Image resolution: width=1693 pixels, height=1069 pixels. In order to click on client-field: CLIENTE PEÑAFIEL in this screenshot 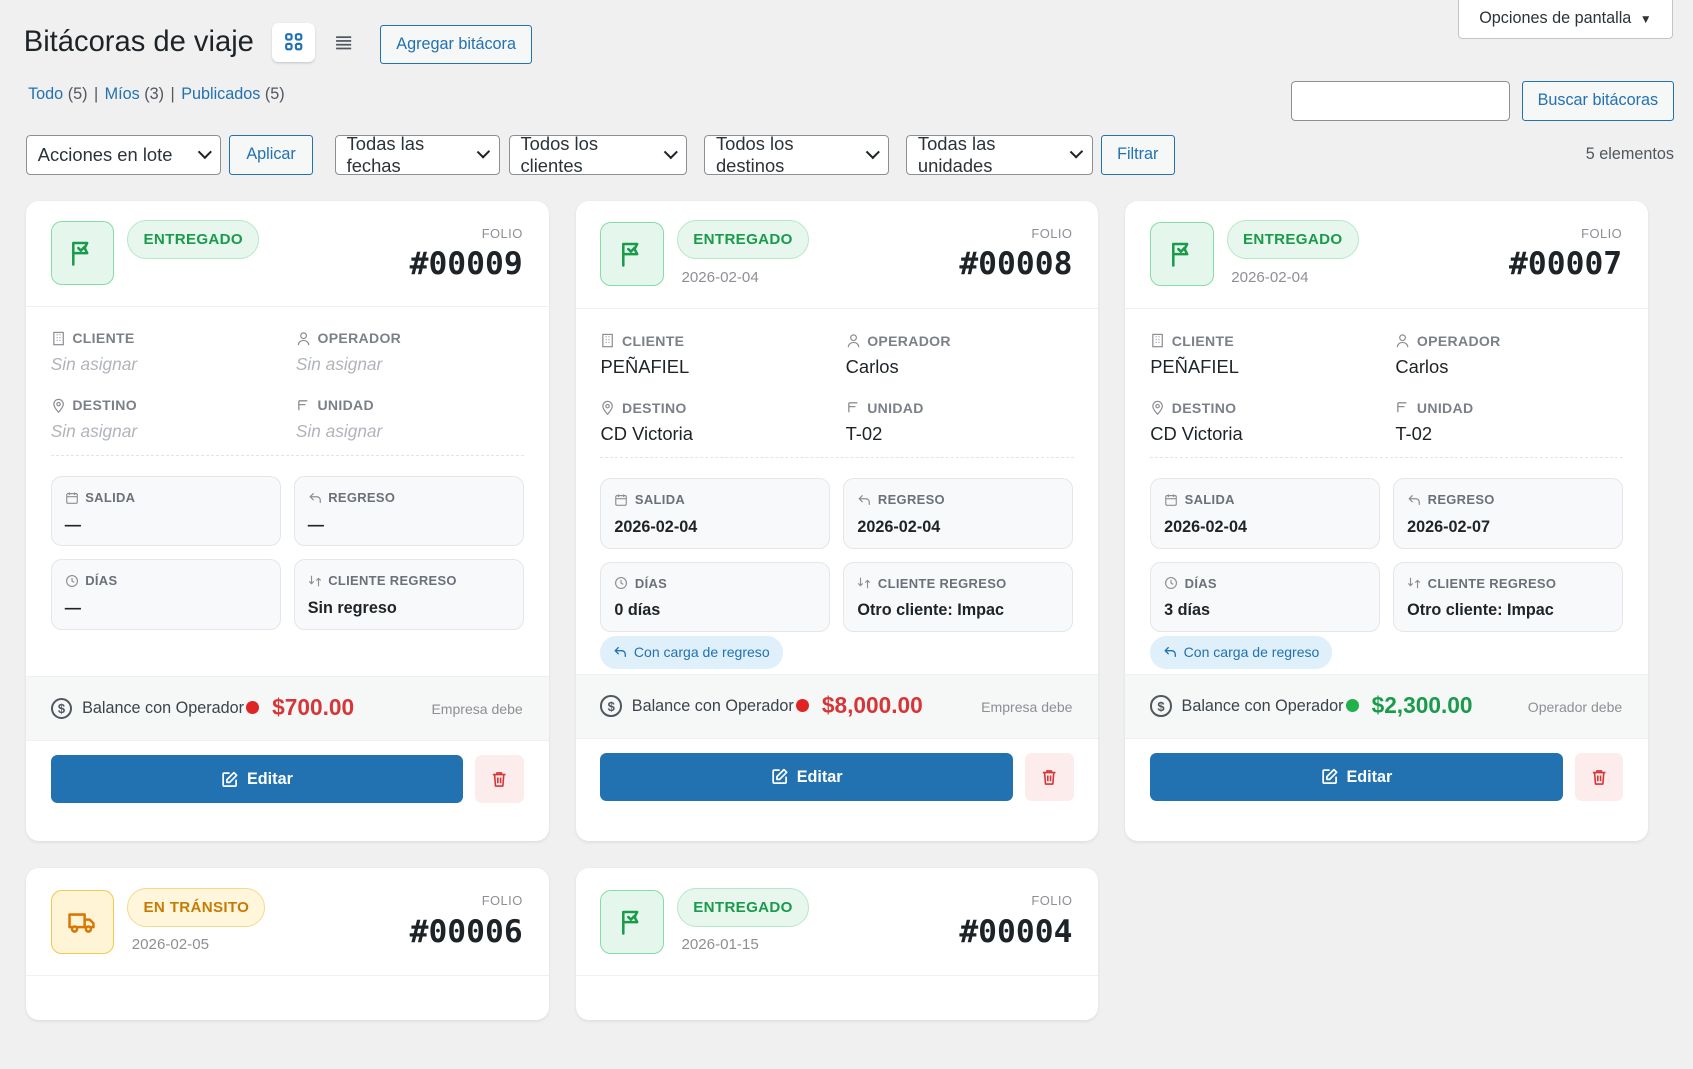, I will do `click(1263, 356)`.